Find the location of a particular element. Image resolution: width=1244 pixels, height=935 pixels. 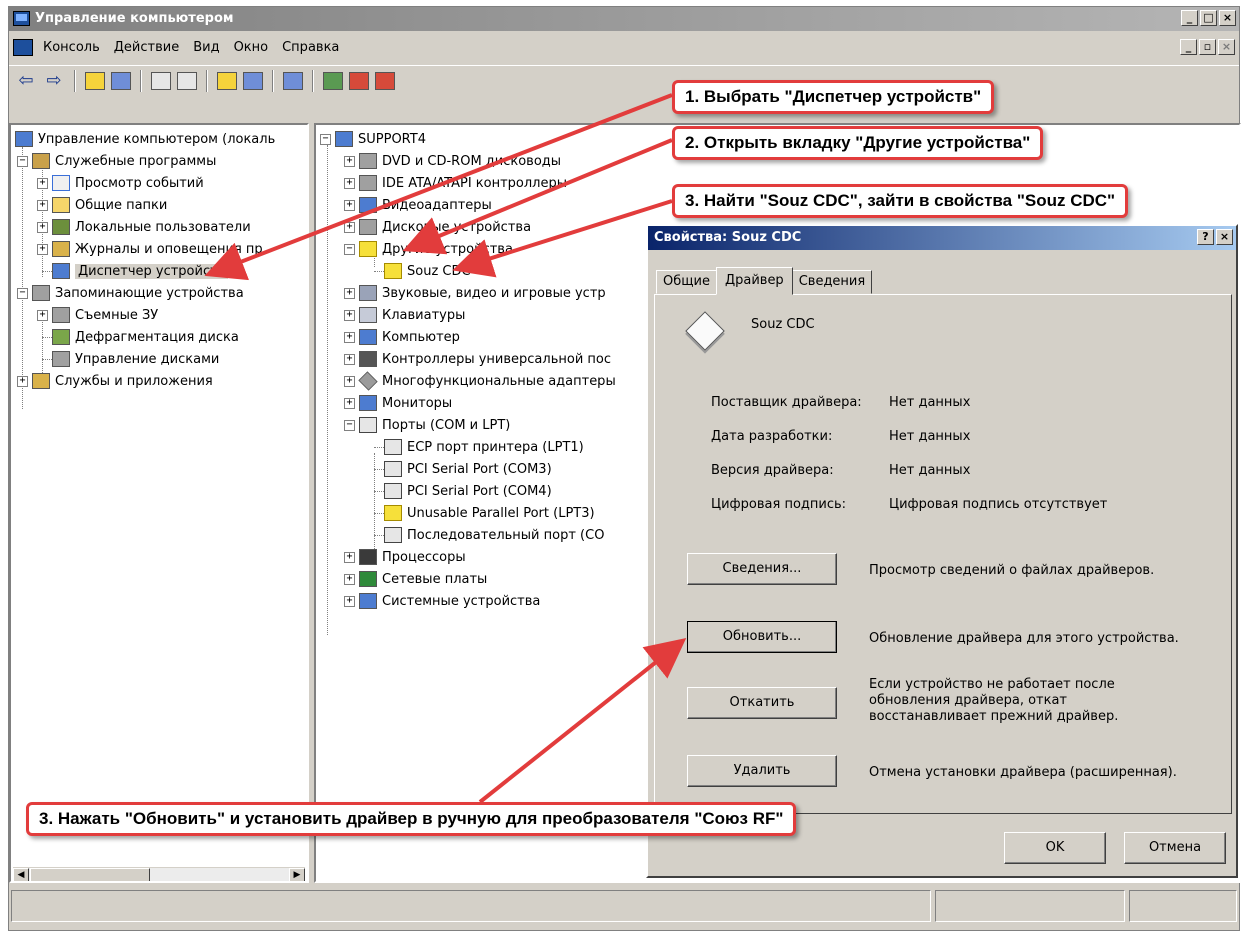

help-icon is located at coordinates (227, 80).